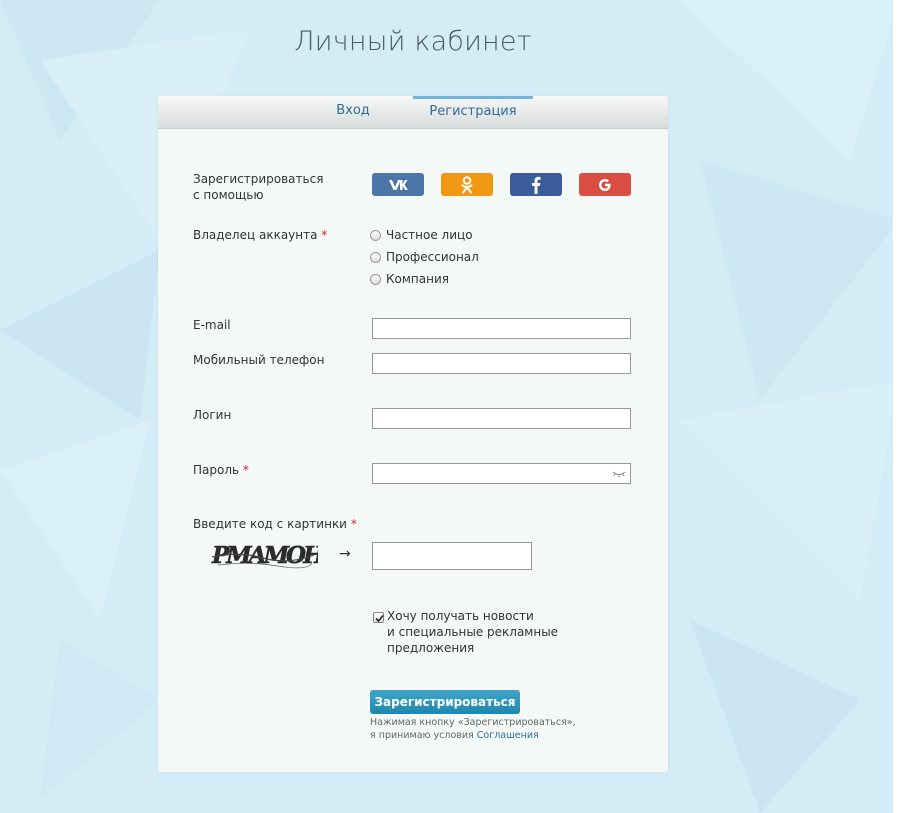 The height and width of the screenshot is (813, 899). I want to click on social-label-line2: с помощью, so click(228, 195).